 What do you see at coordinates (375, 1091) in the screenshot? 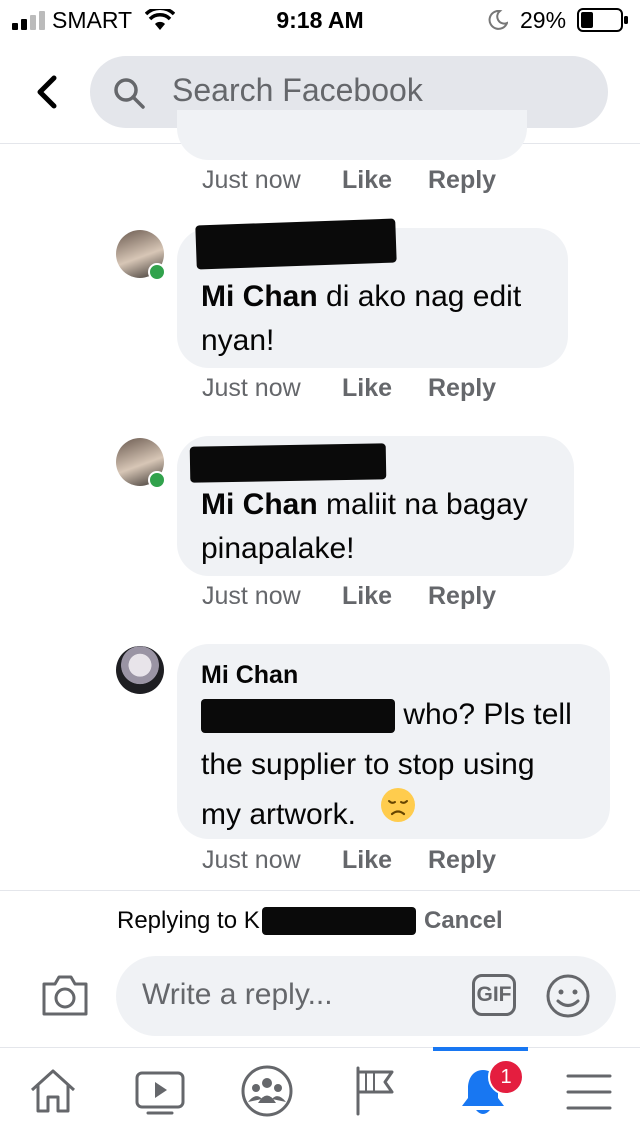
I see `pages-flag-icon` at bounding box center [375, 1091].